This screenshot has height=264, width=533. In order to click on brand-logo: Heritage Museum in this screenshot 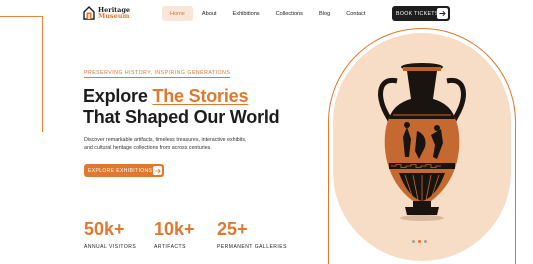, I will do `click(106, 13)`.